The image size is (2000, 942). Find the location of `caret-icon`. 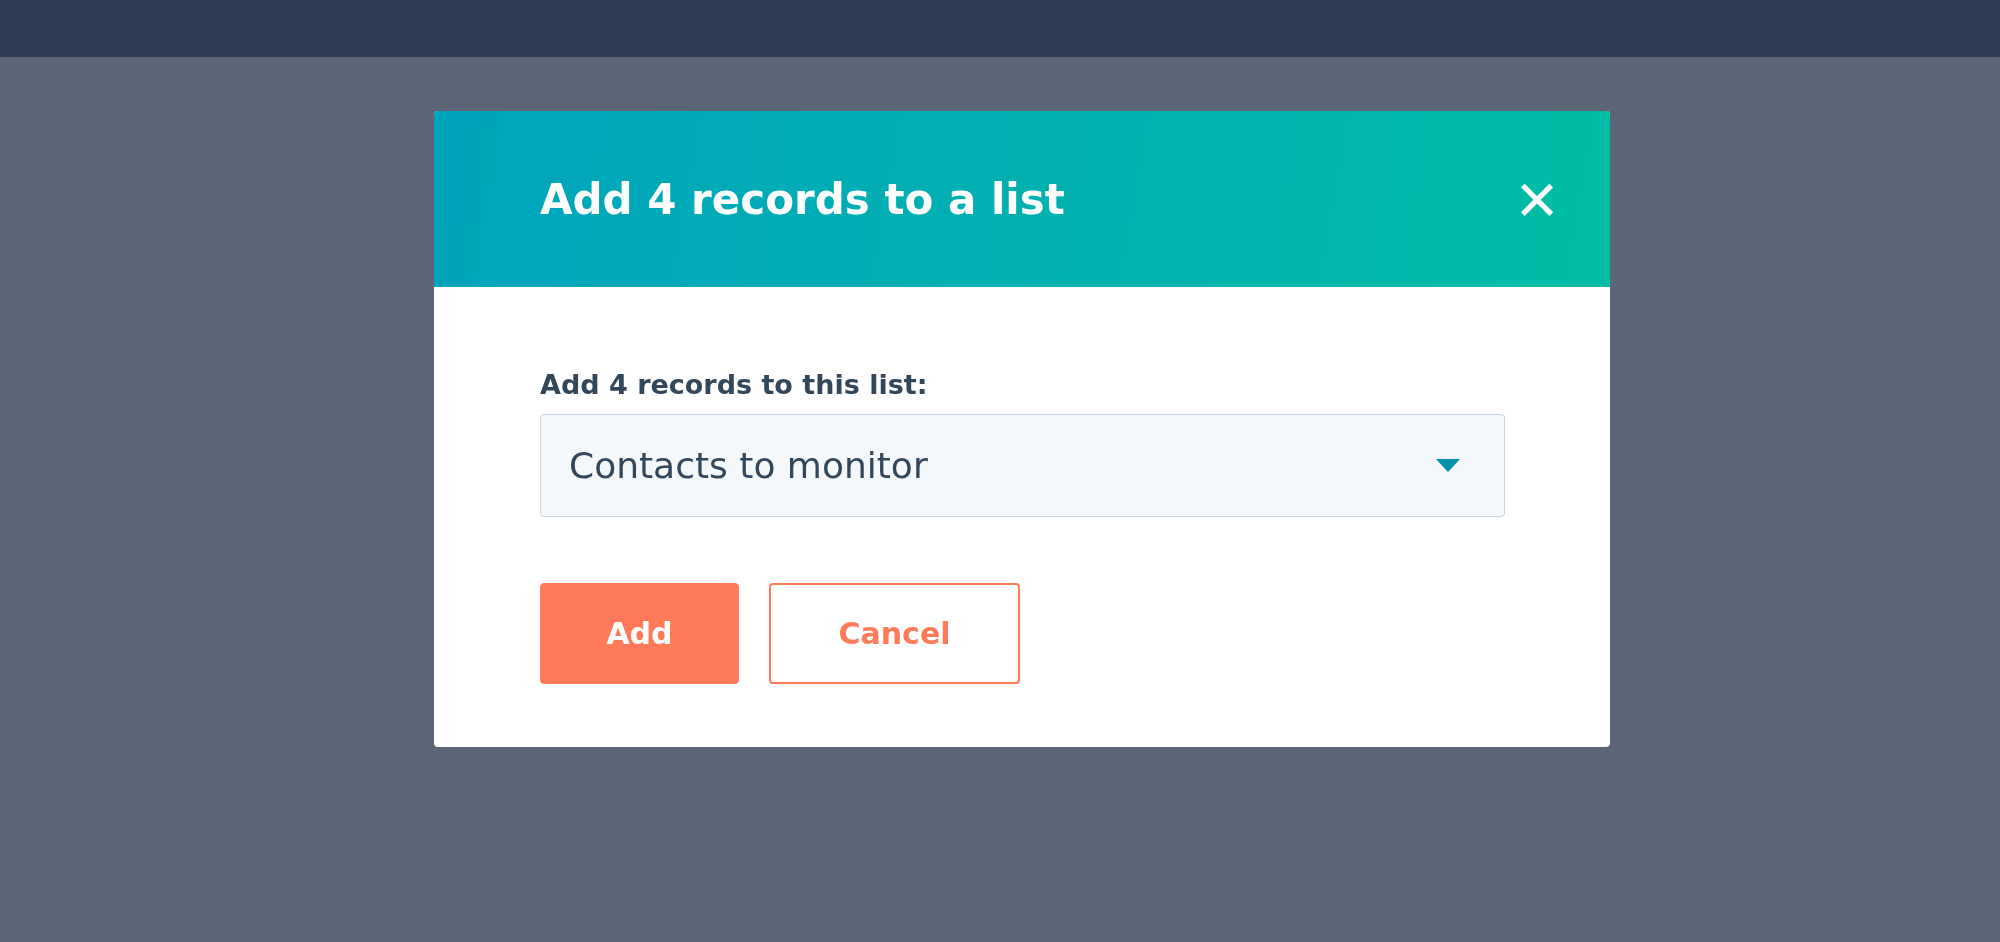

caret-icon is located at coordinates (1448, 465).